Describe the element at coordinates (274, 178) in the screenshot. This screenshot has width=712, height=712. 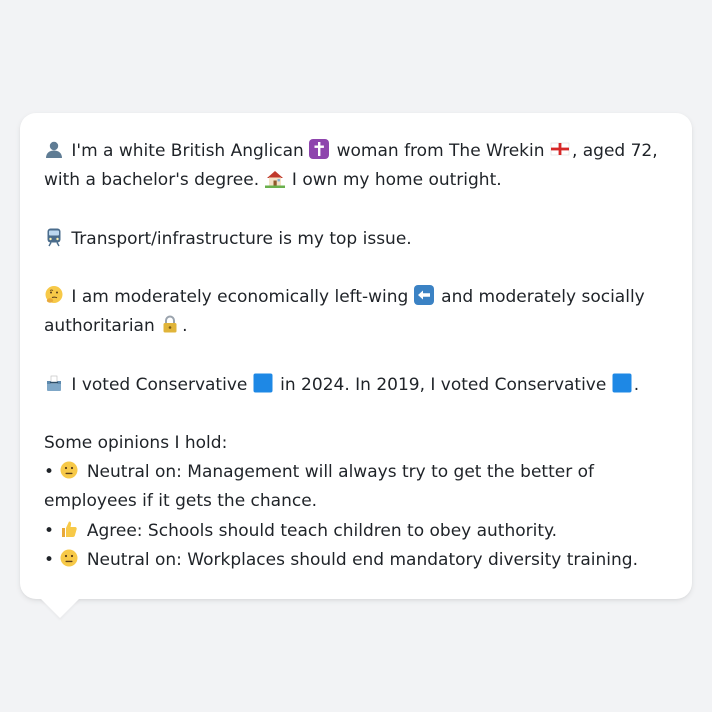
I see `house-icon` at that location.